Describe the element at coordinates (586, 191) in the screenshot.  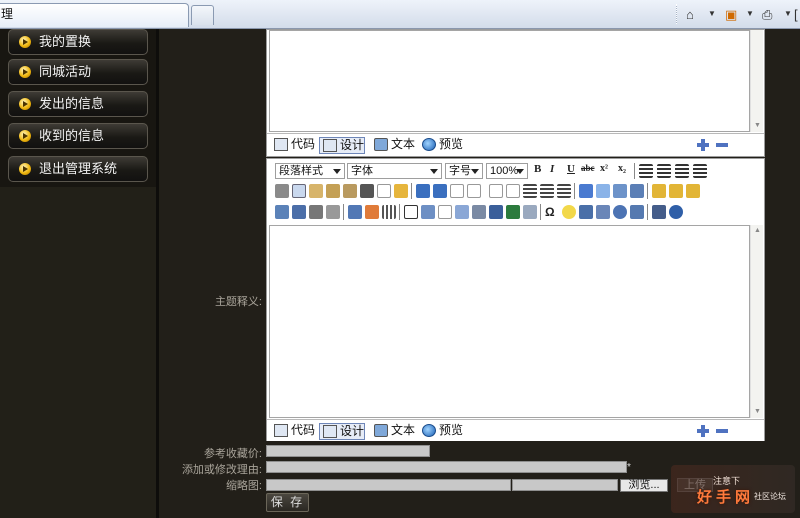
I see `text-color-icon` at that location.